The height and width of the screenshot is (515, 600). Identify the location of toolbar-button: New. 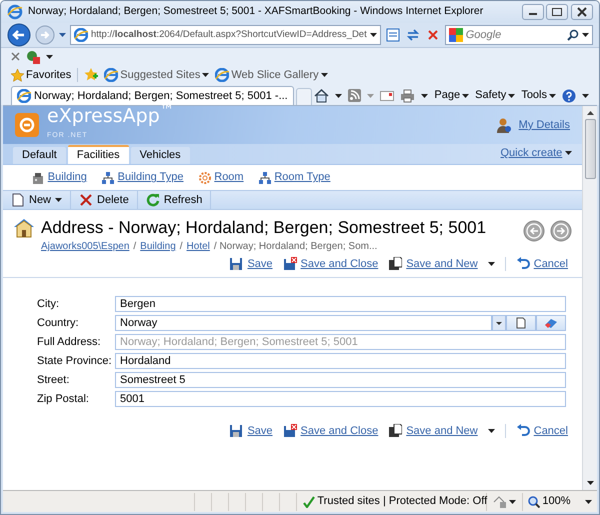
(37, 200).